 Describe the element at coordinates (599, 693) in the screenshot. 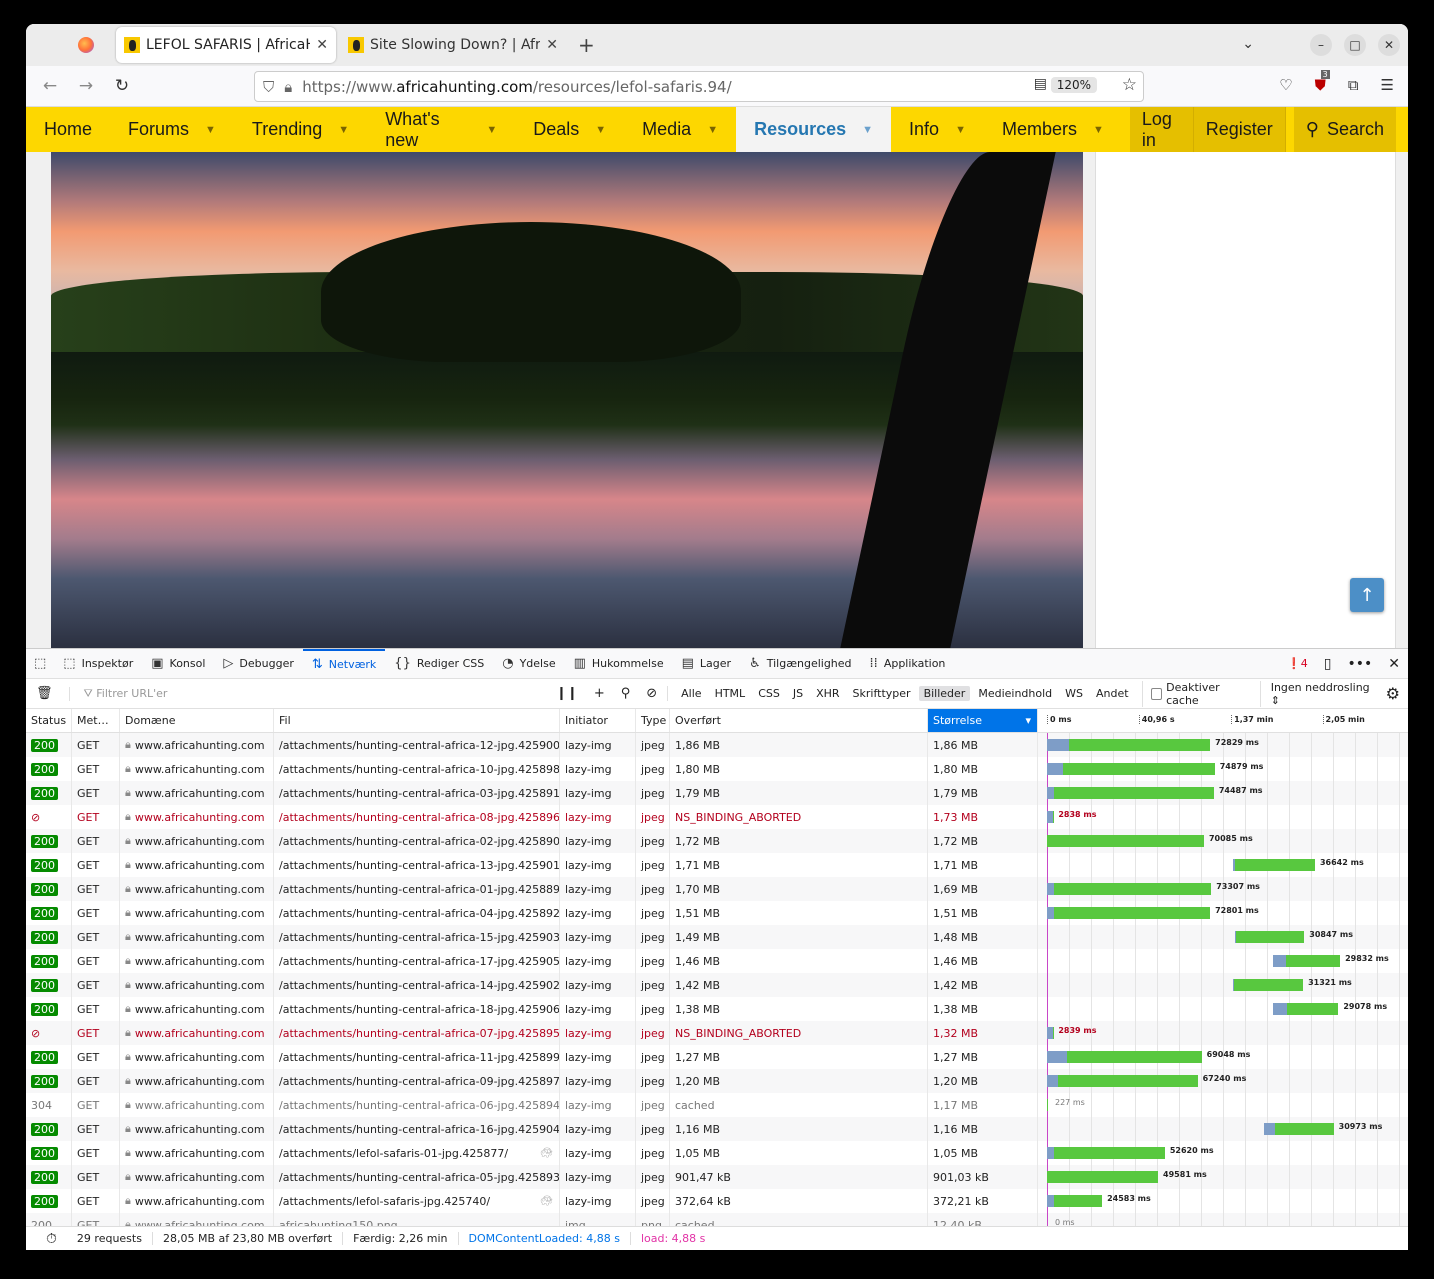

I see `add-icon: +` at that location.